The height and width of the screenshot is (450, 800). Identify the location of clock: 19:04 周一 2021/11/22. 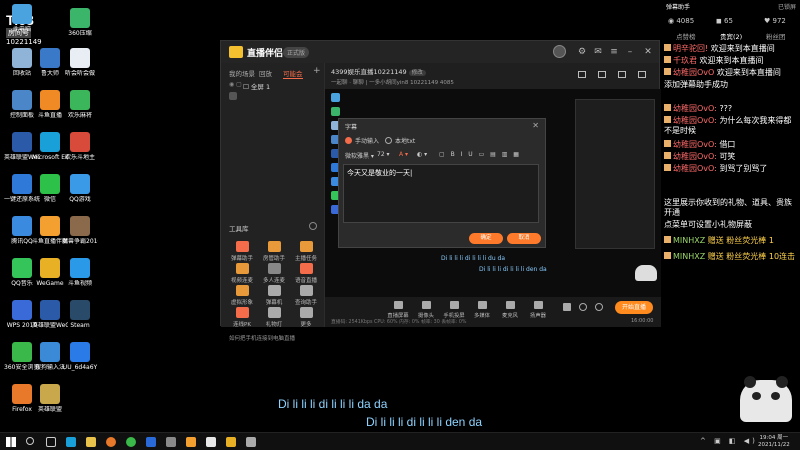
(774, 442).